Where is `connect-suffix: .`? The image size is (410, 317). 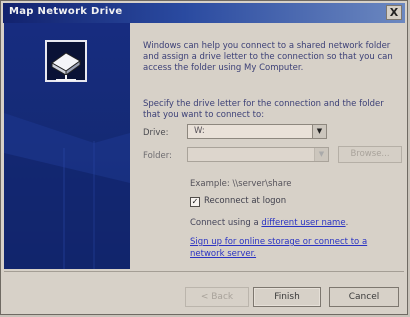 connect-suffix: . is located at coordinates (347, 223).